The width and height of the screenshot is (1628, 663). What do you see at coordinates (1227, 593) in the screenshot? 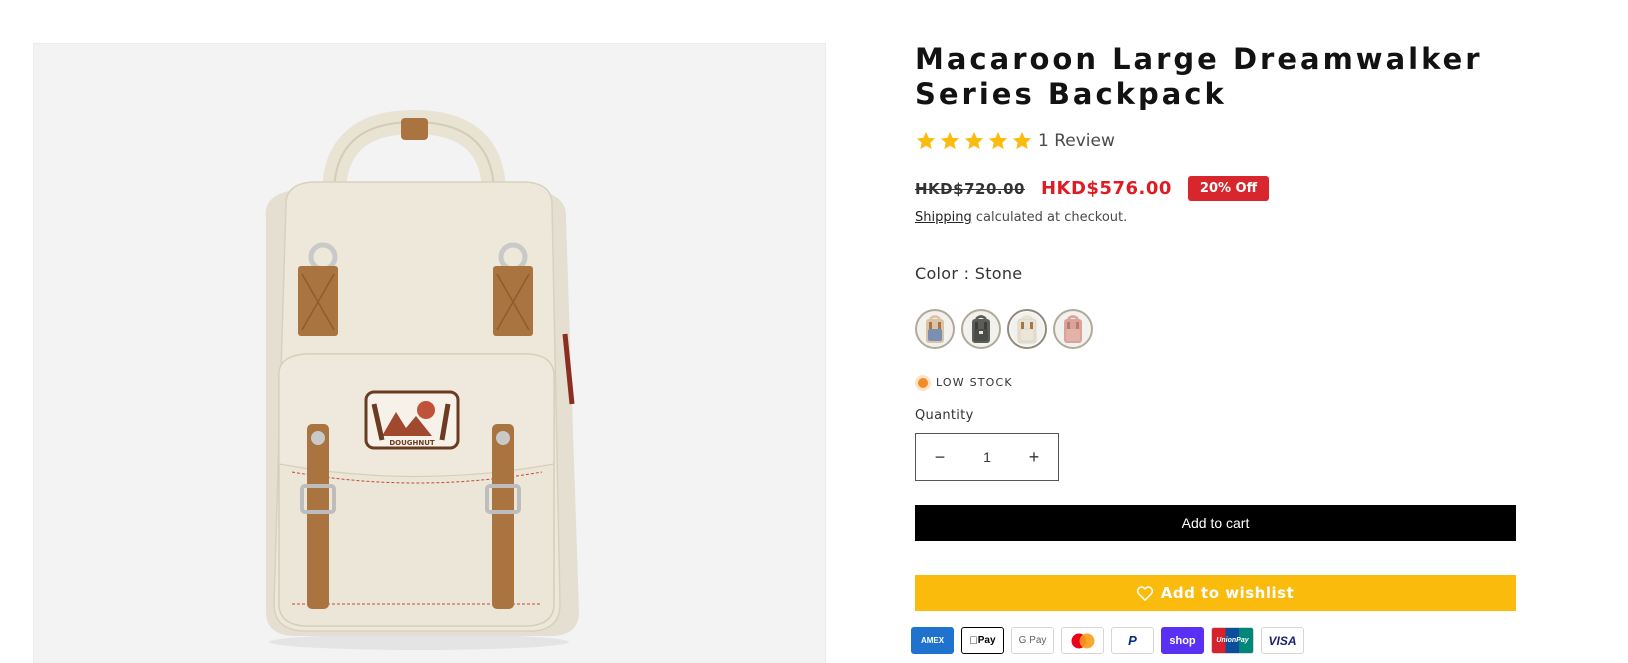
I see `wishlist-label: Add to wishlist` at bounding box center [1227, 593].